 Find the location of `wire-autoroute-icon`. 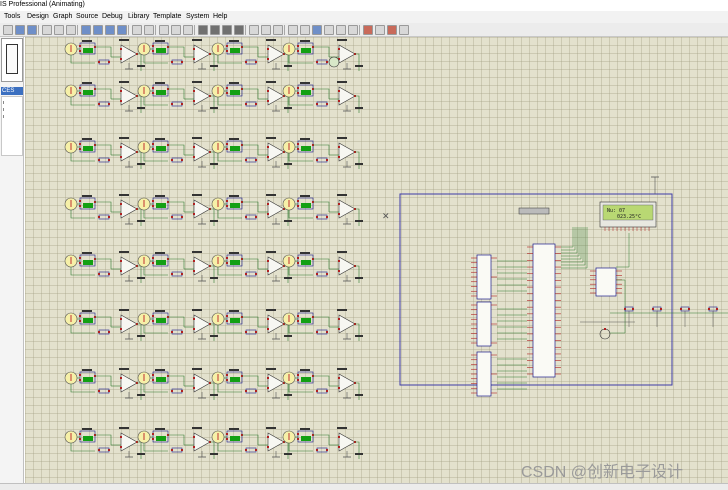

wire-autoroute-icon is located at coordinates (305, 30).